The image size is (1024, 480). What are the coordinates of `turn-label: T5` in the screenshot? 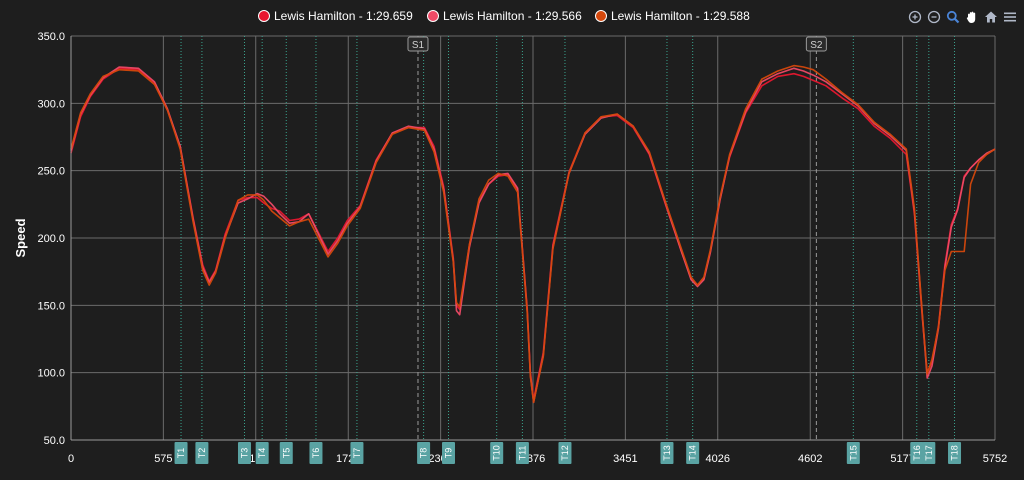 It's located at (286, 453).